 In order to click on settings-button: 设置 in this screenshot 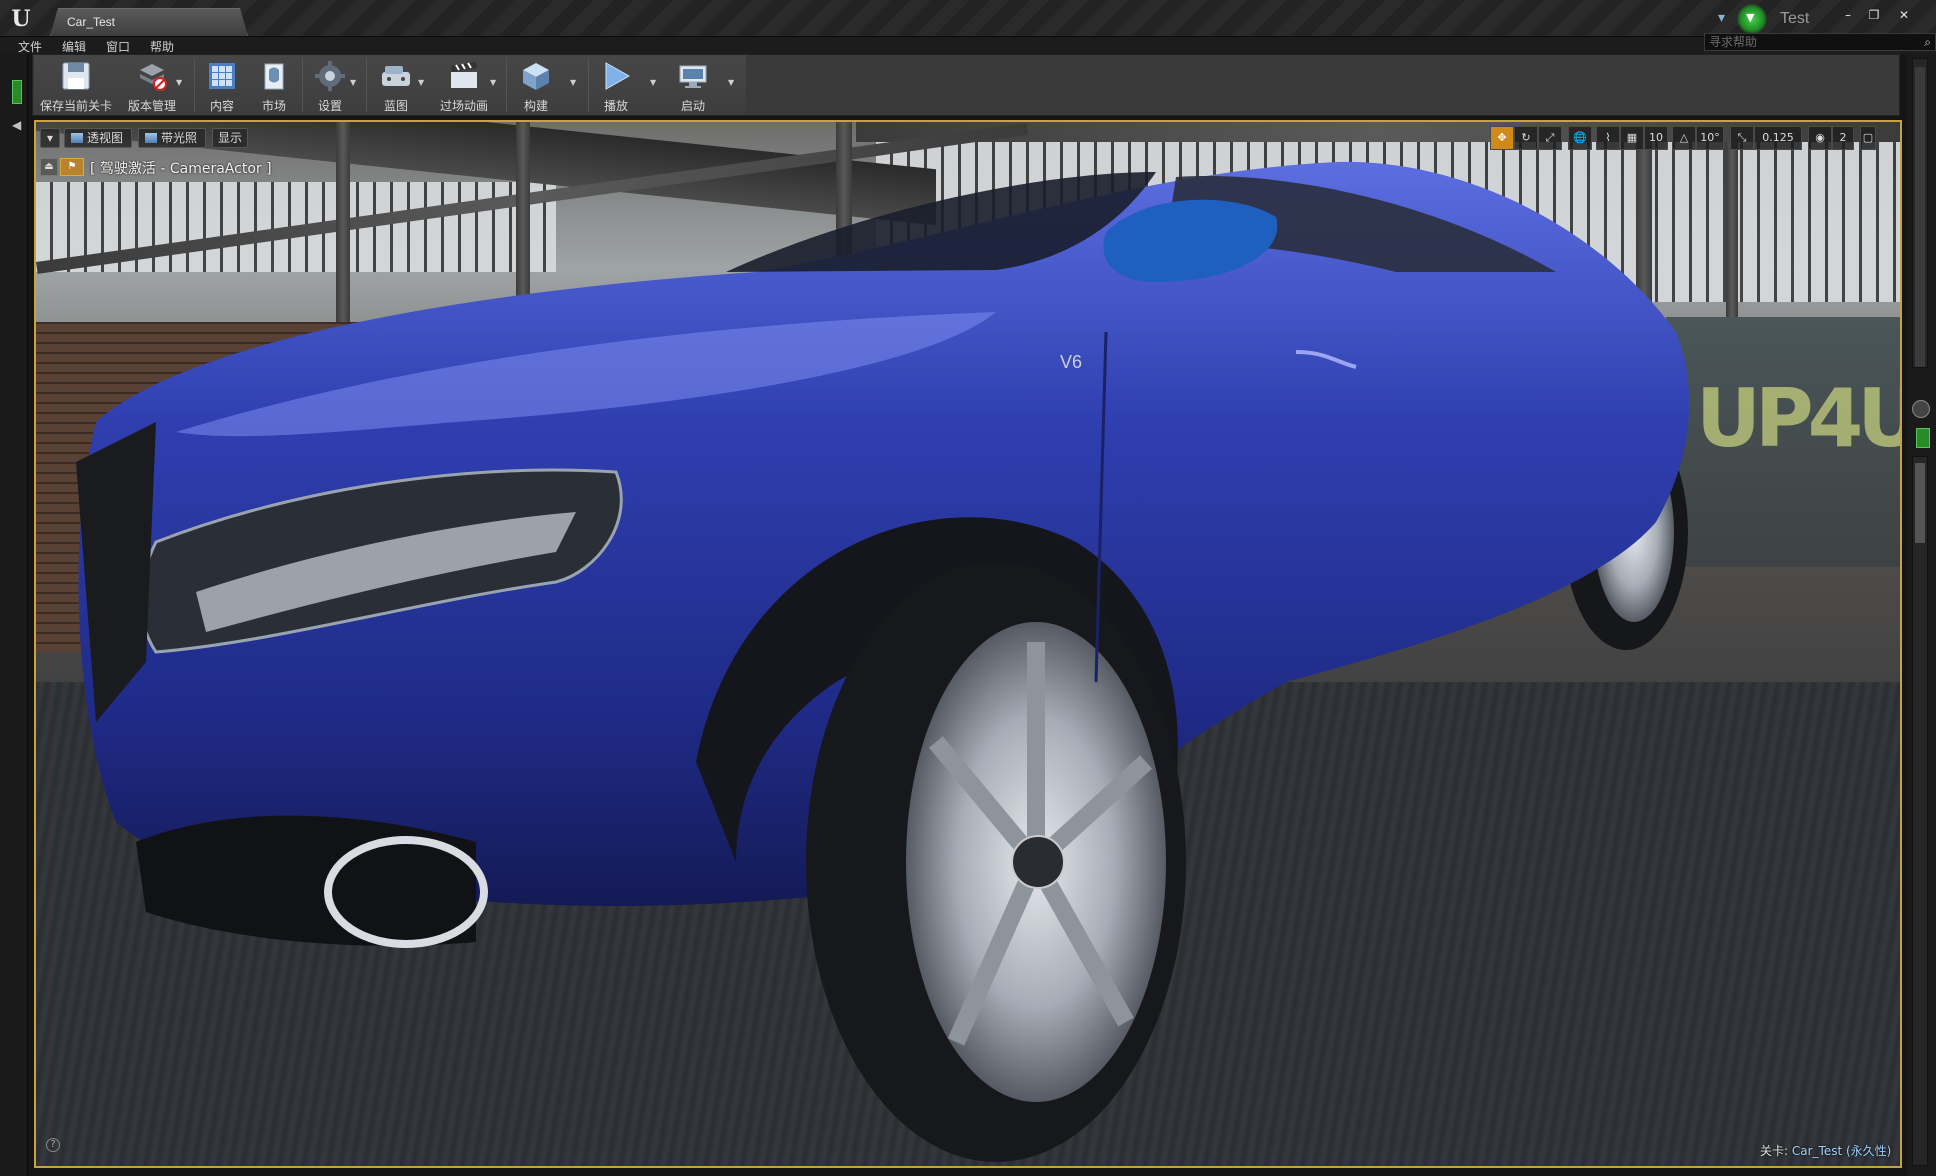, I will do `click(330, 85)`.